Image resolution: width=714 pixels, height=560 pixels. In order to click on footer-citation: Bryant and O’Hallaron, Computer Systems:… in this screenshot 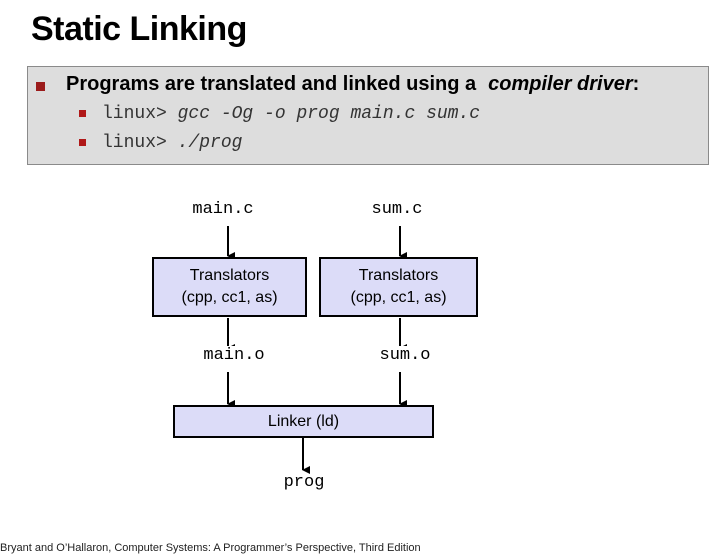, I will do `click(210, 548)`.